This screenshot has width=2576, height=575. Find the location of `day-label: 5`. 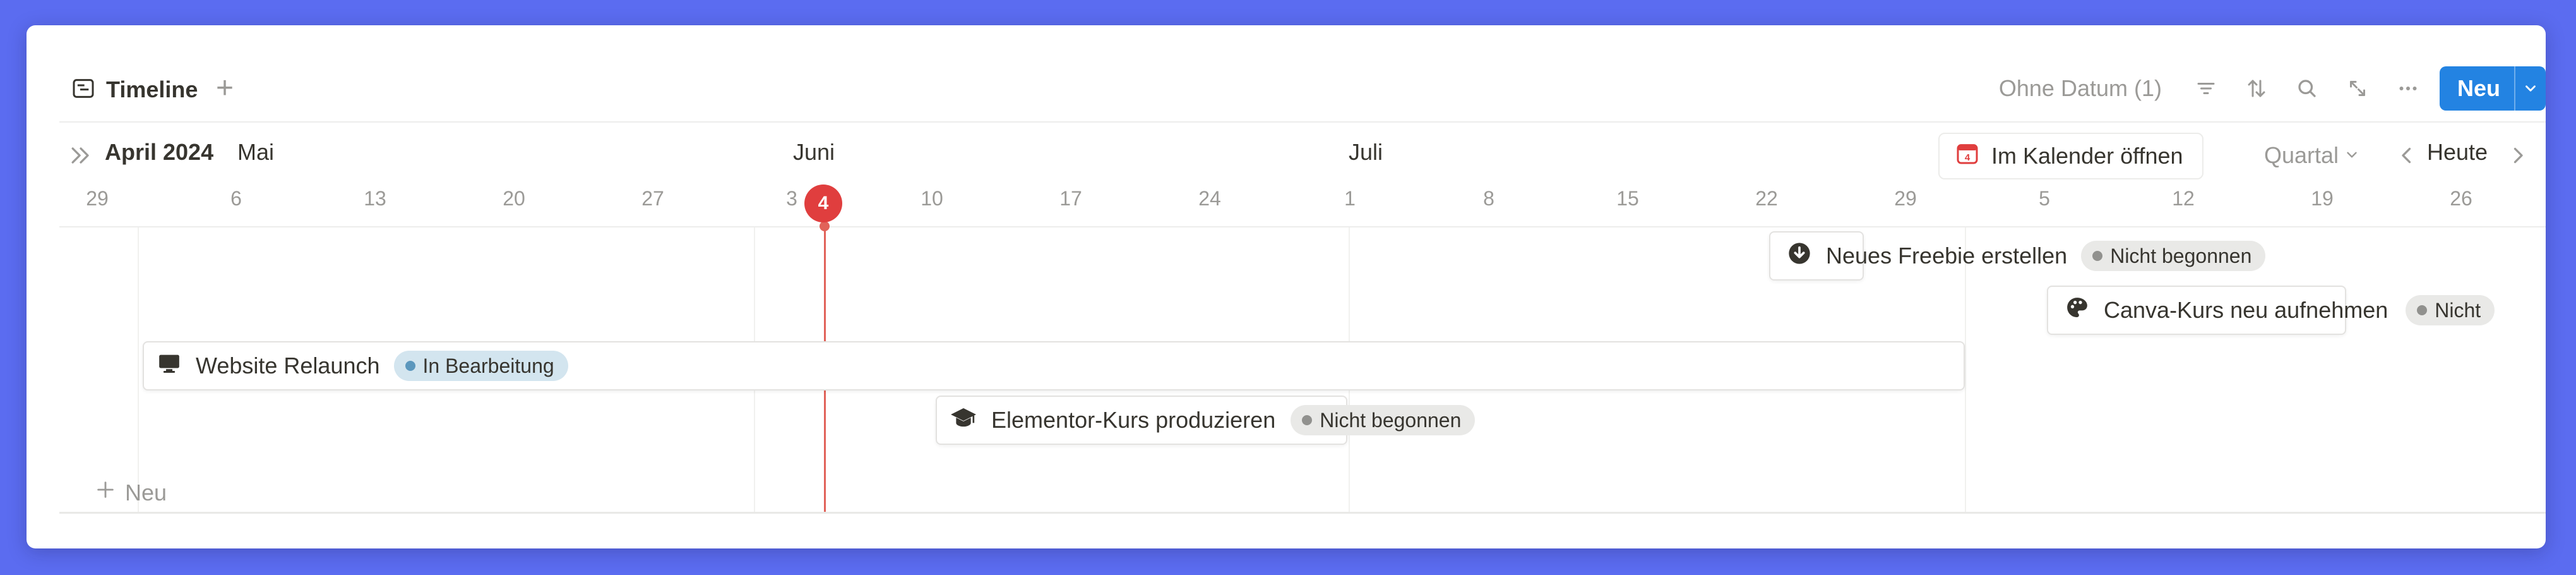

day-label: 5 is located at coordinates (2044, 198).